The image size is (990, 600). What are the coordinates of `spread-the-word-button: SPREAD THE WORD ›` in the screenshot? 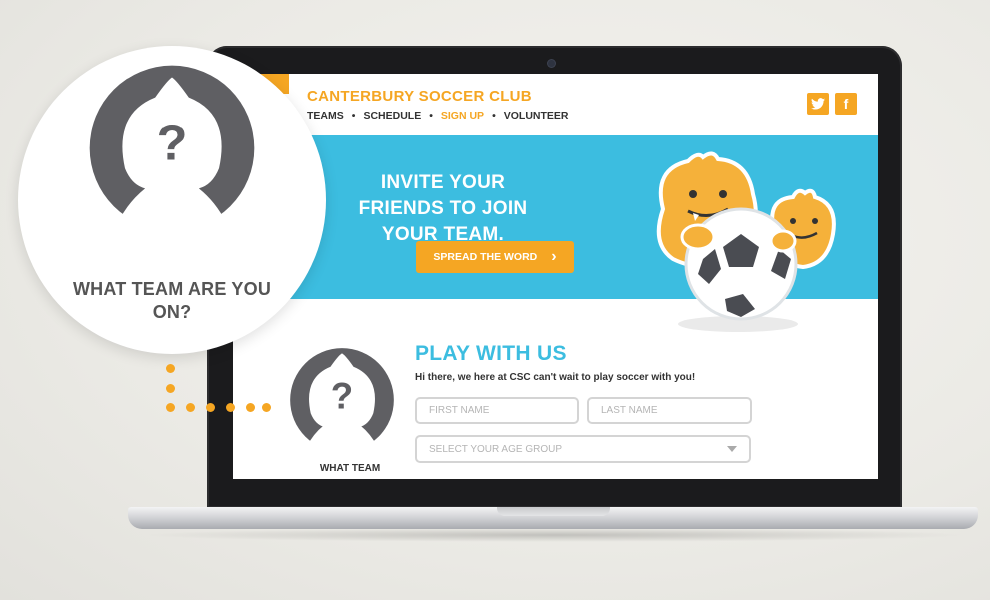 It's located at (495, 257).